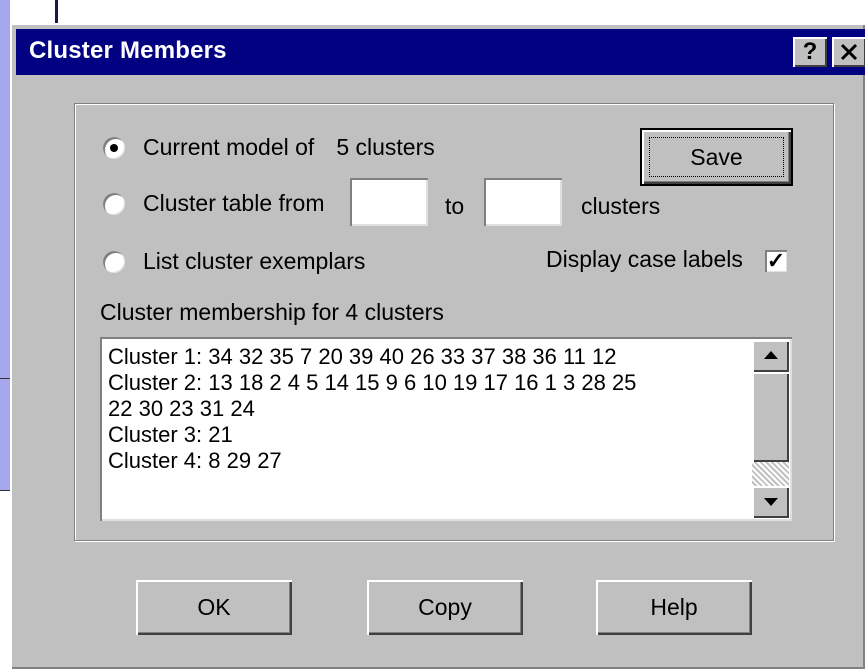 This screenshot has width=865, height=669. Describe the element at coordinates (770, 474) in the screenshot. I see `scroll-track` at that location.